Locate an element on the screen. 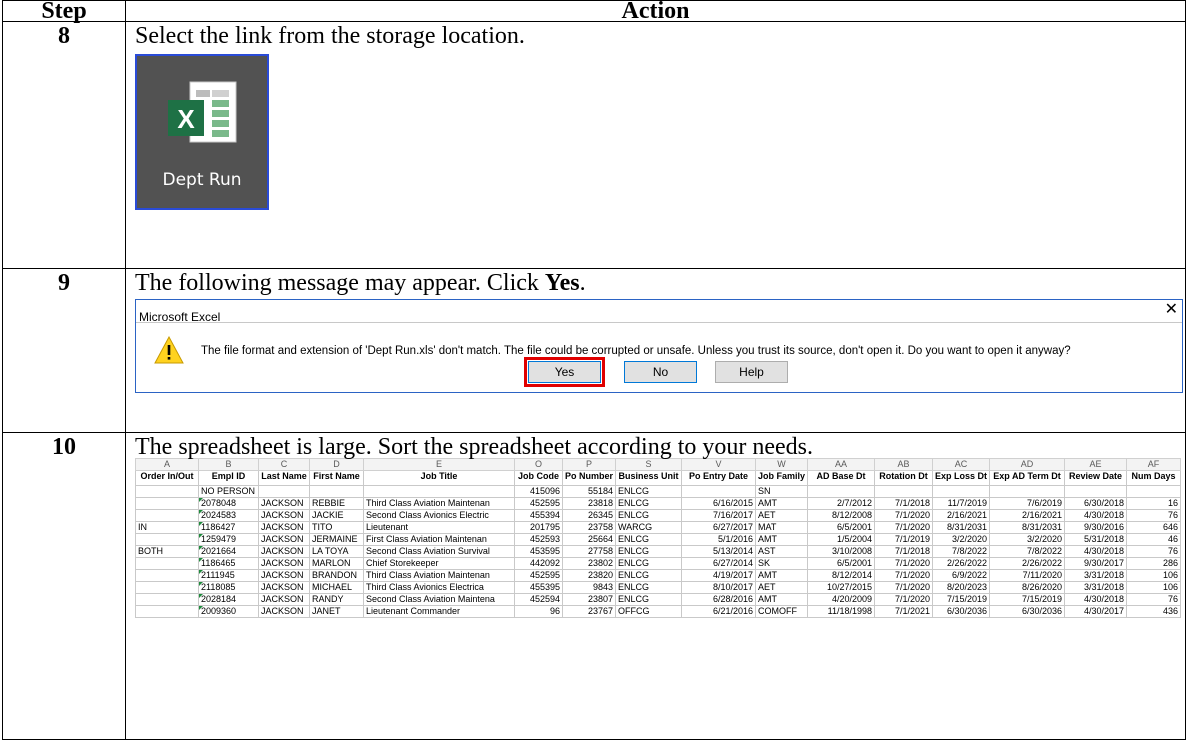 The height and width of the screenshot is (744, 1187). table-cell: Third Class Aviation Maintenan is located at coordinates (439, 575).